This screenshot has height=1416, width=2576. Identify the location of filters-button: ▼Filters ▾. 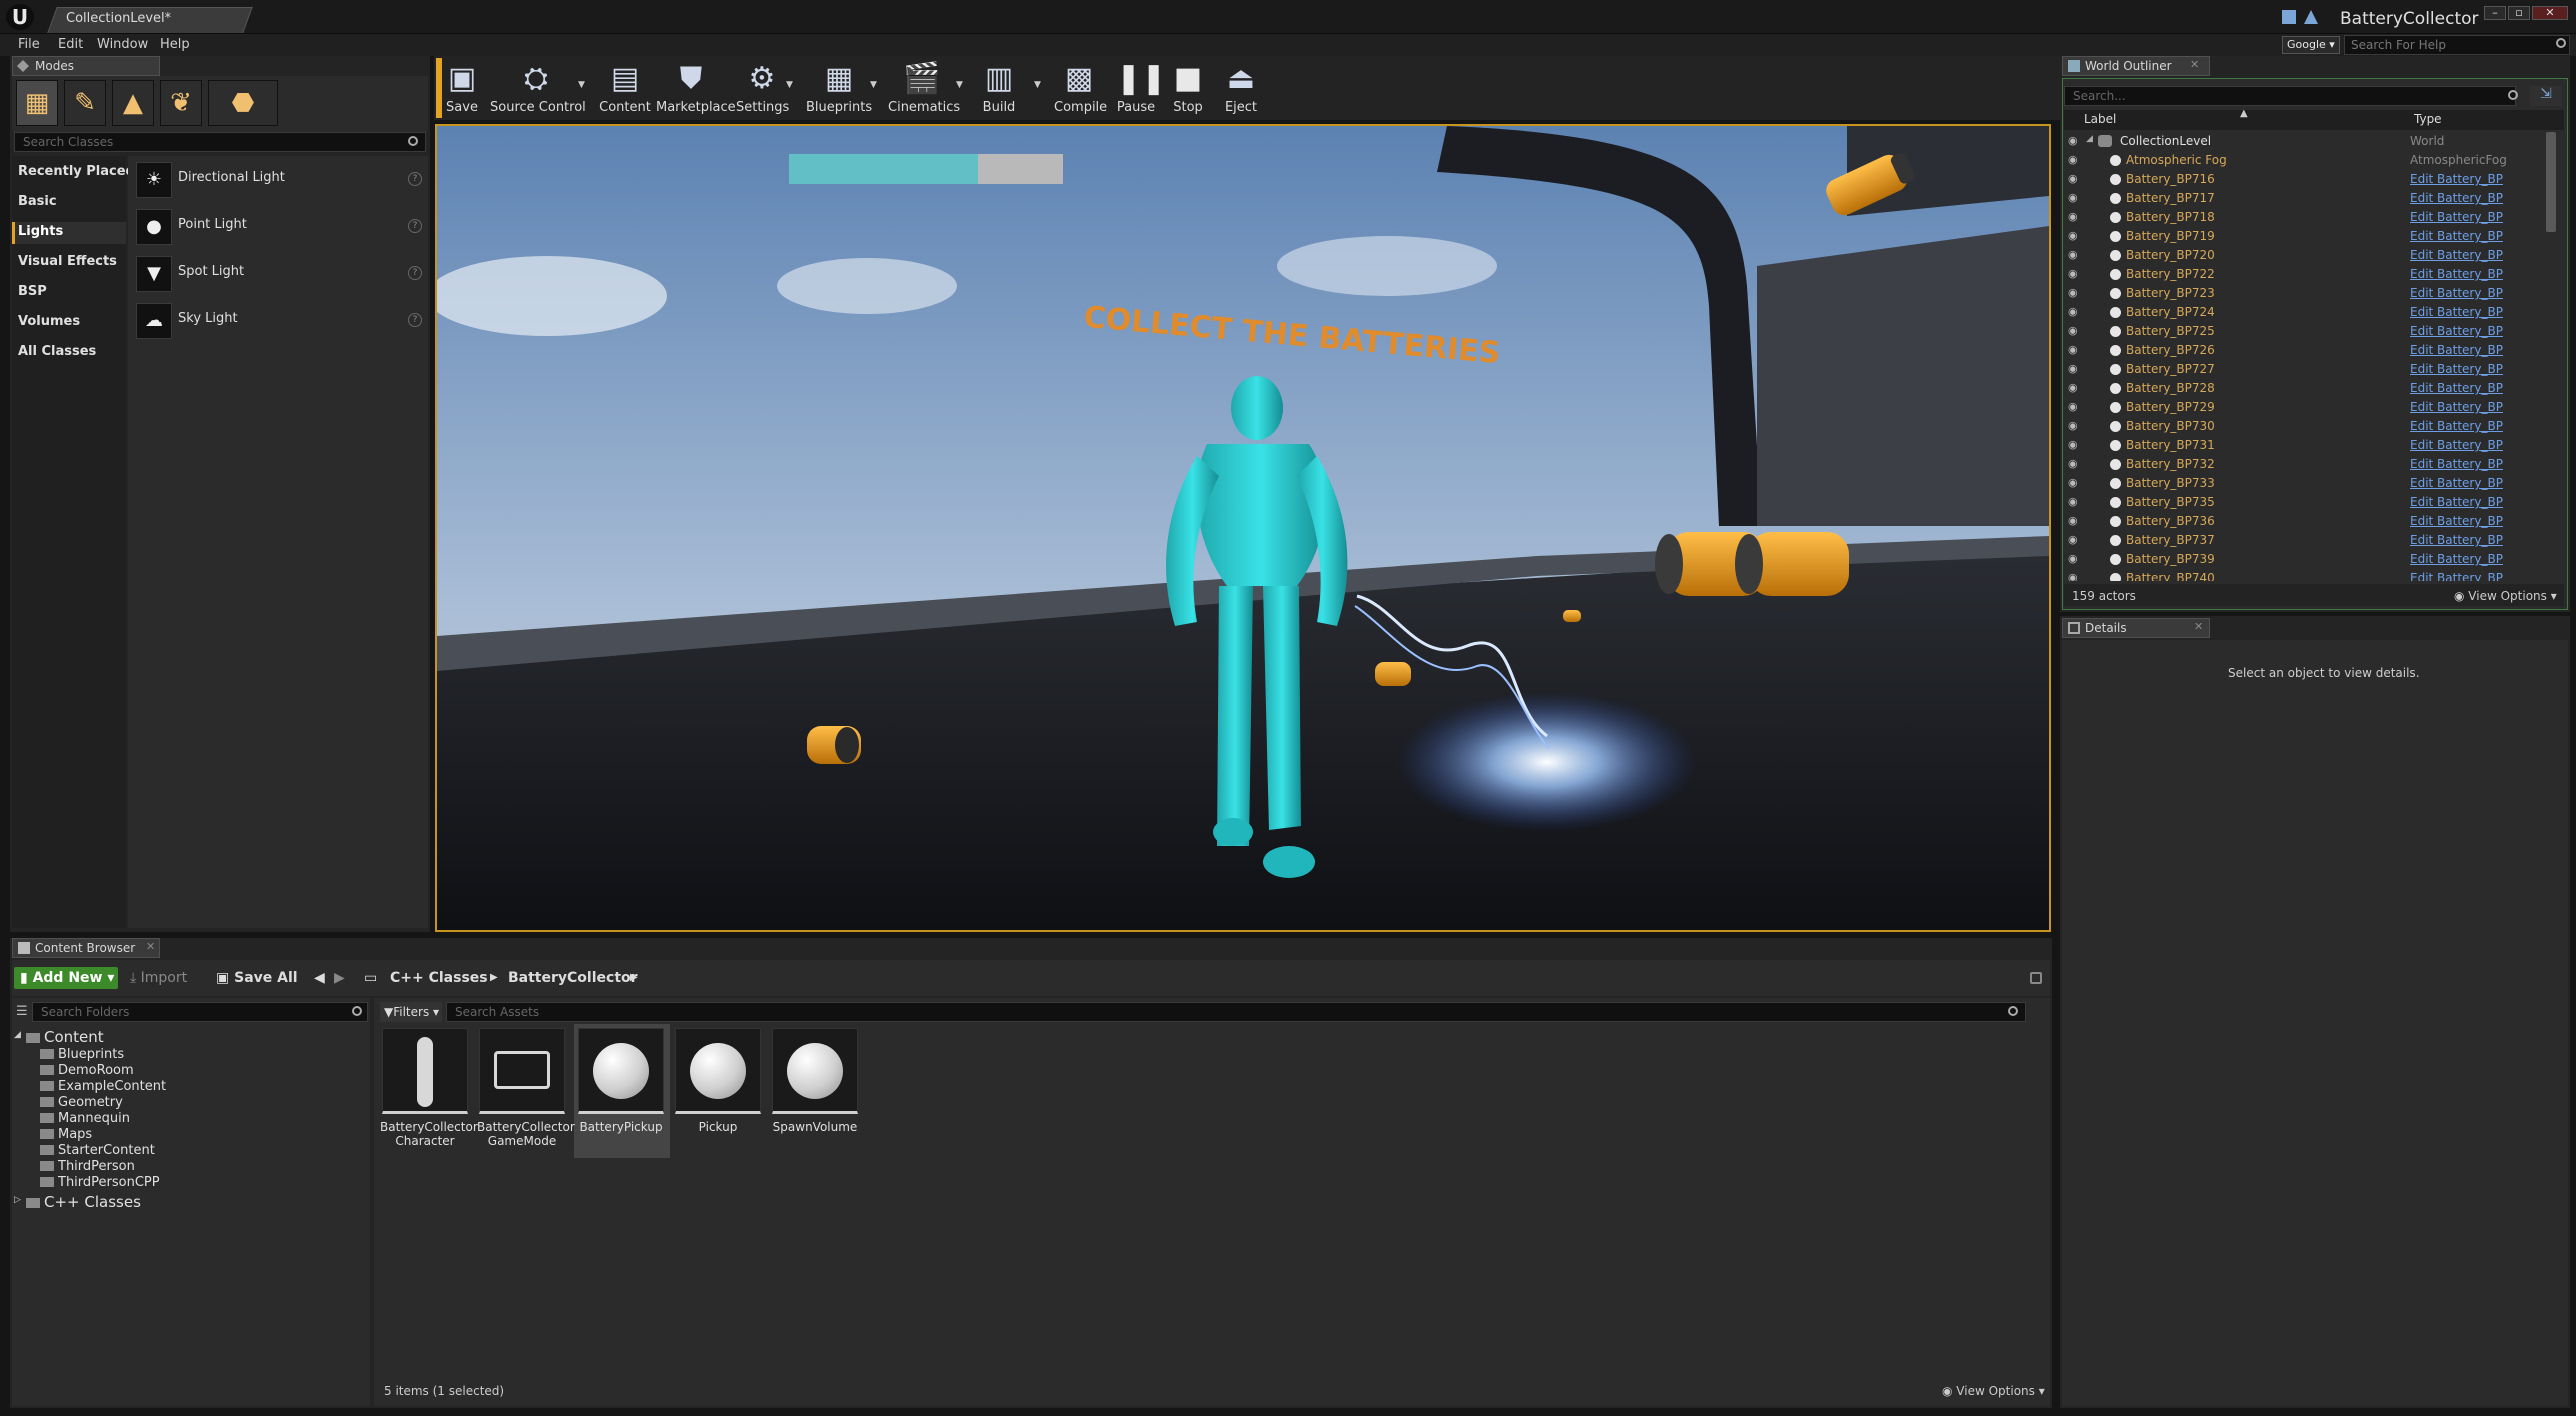
(411, 1012).